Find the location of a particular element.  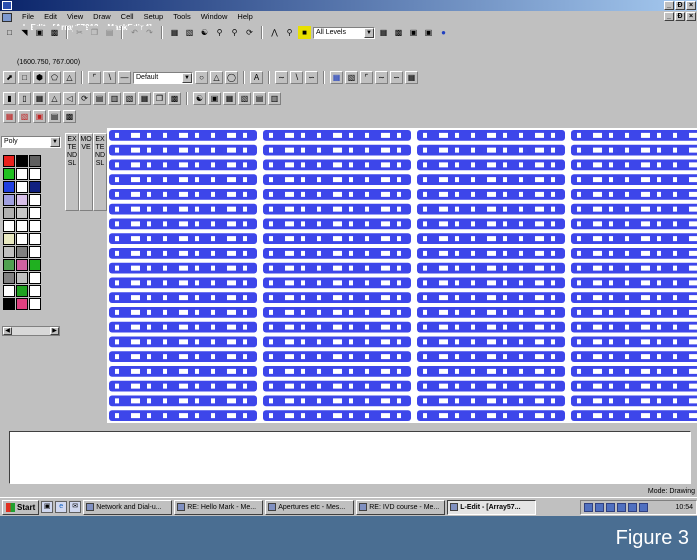

select-arrow-icon: ⬈ is located at coordinates (9, 77).